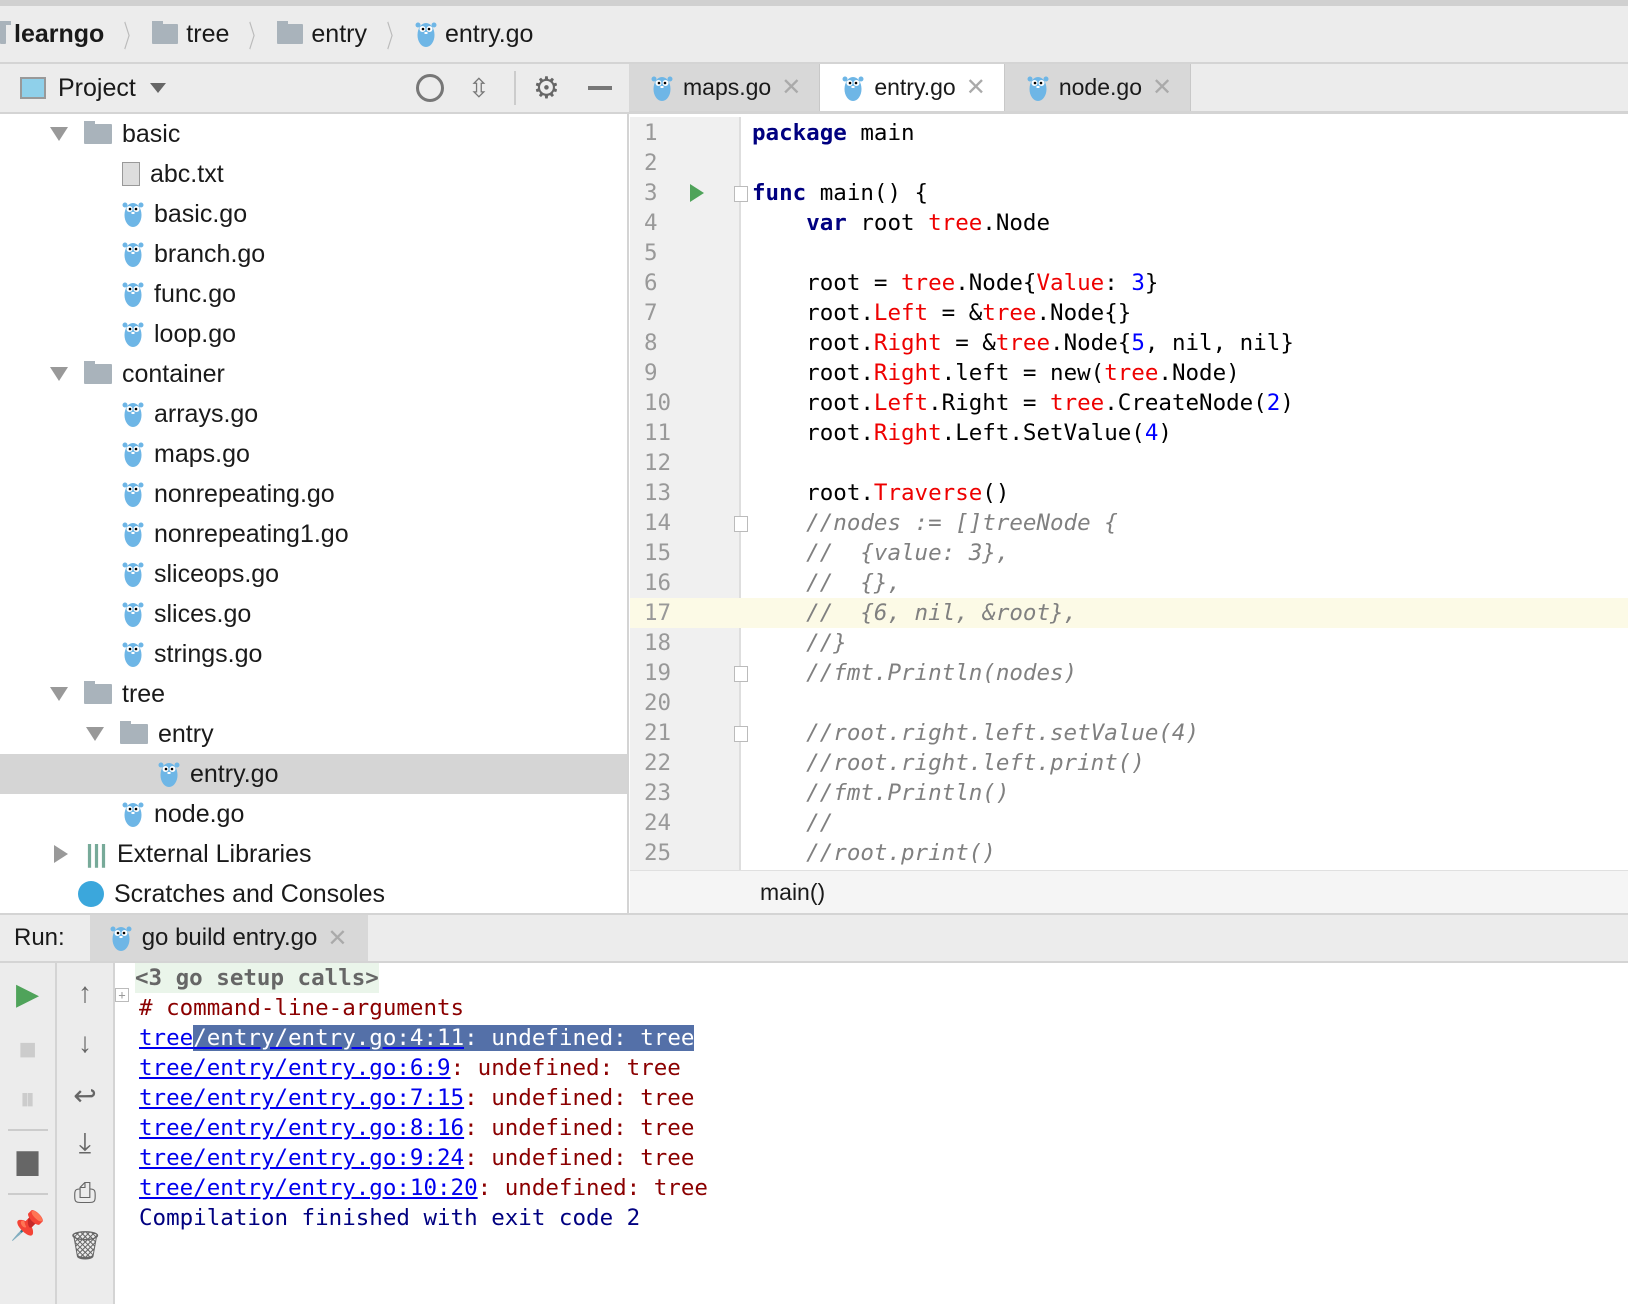 The image size is (1628, 1304). Describe the element at coordinates (85, 1245) in the screenshot. I see `trash-icon: 🗑` at that location.